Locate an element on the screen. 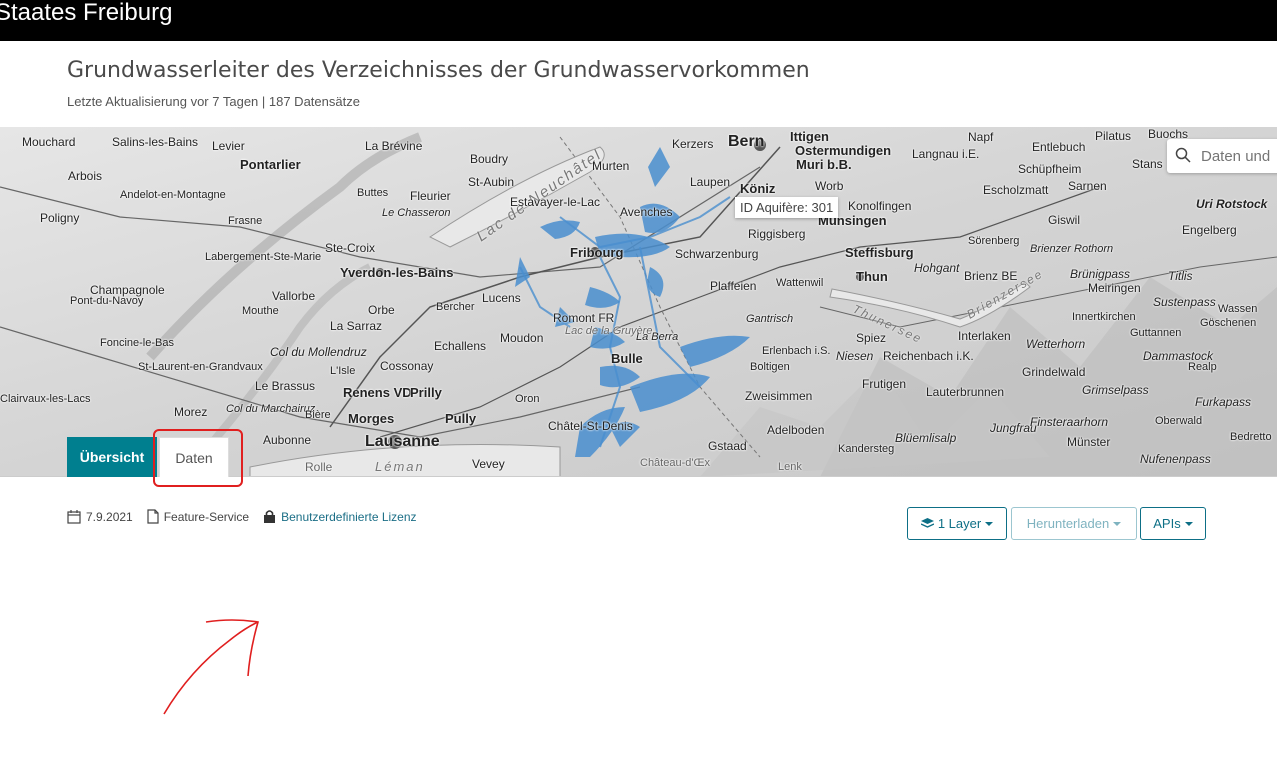 Image resolution: width=1277 pixels, height=773 pixels. map-label: Aubonne is located at coordinates (287, 440).